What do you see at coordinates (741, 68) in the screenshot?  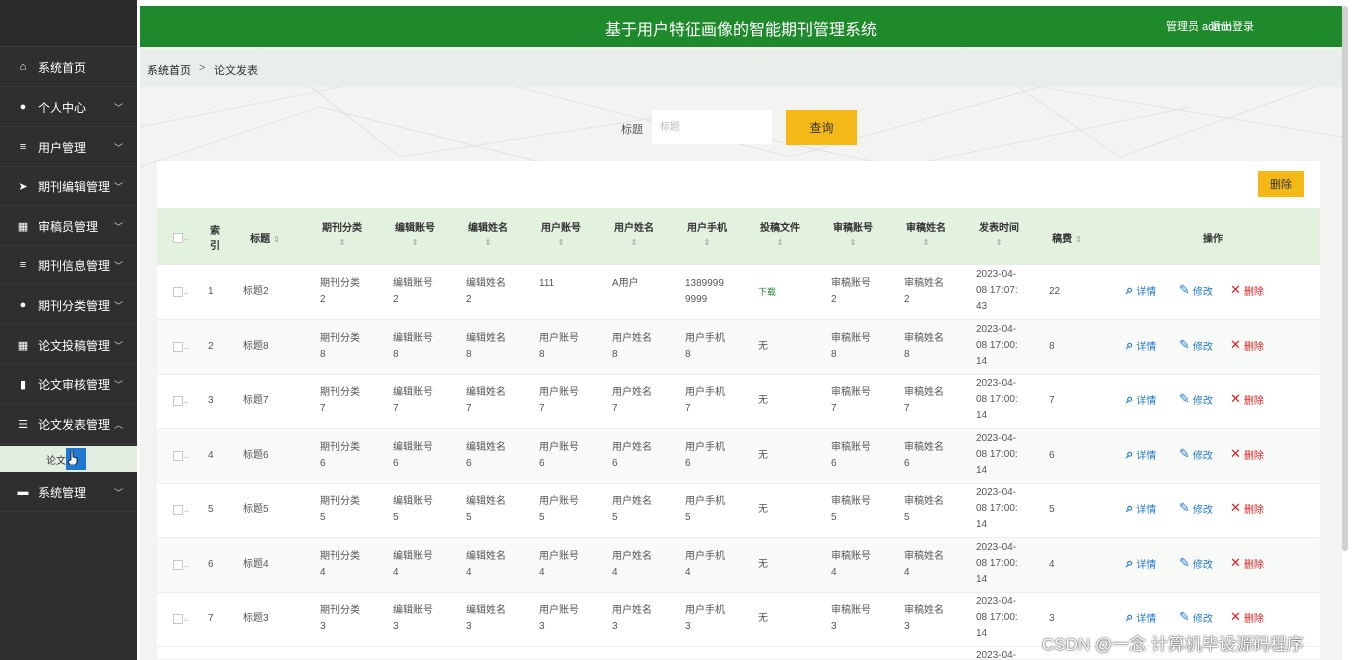 I see `breadcrumb: 系统首页 > 论文发表` at bounding box center [741, 68].